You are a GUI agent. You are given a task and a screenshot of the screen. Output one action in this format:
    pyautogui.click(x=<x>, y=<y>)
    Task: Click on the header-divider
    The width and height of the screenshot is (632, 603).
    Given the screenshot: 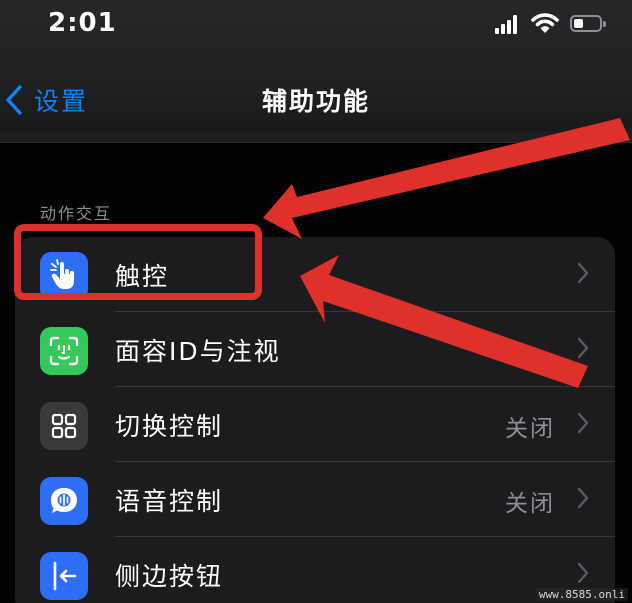 What is the action you would take?
    pyautogui.click(x=316, y=137)
    